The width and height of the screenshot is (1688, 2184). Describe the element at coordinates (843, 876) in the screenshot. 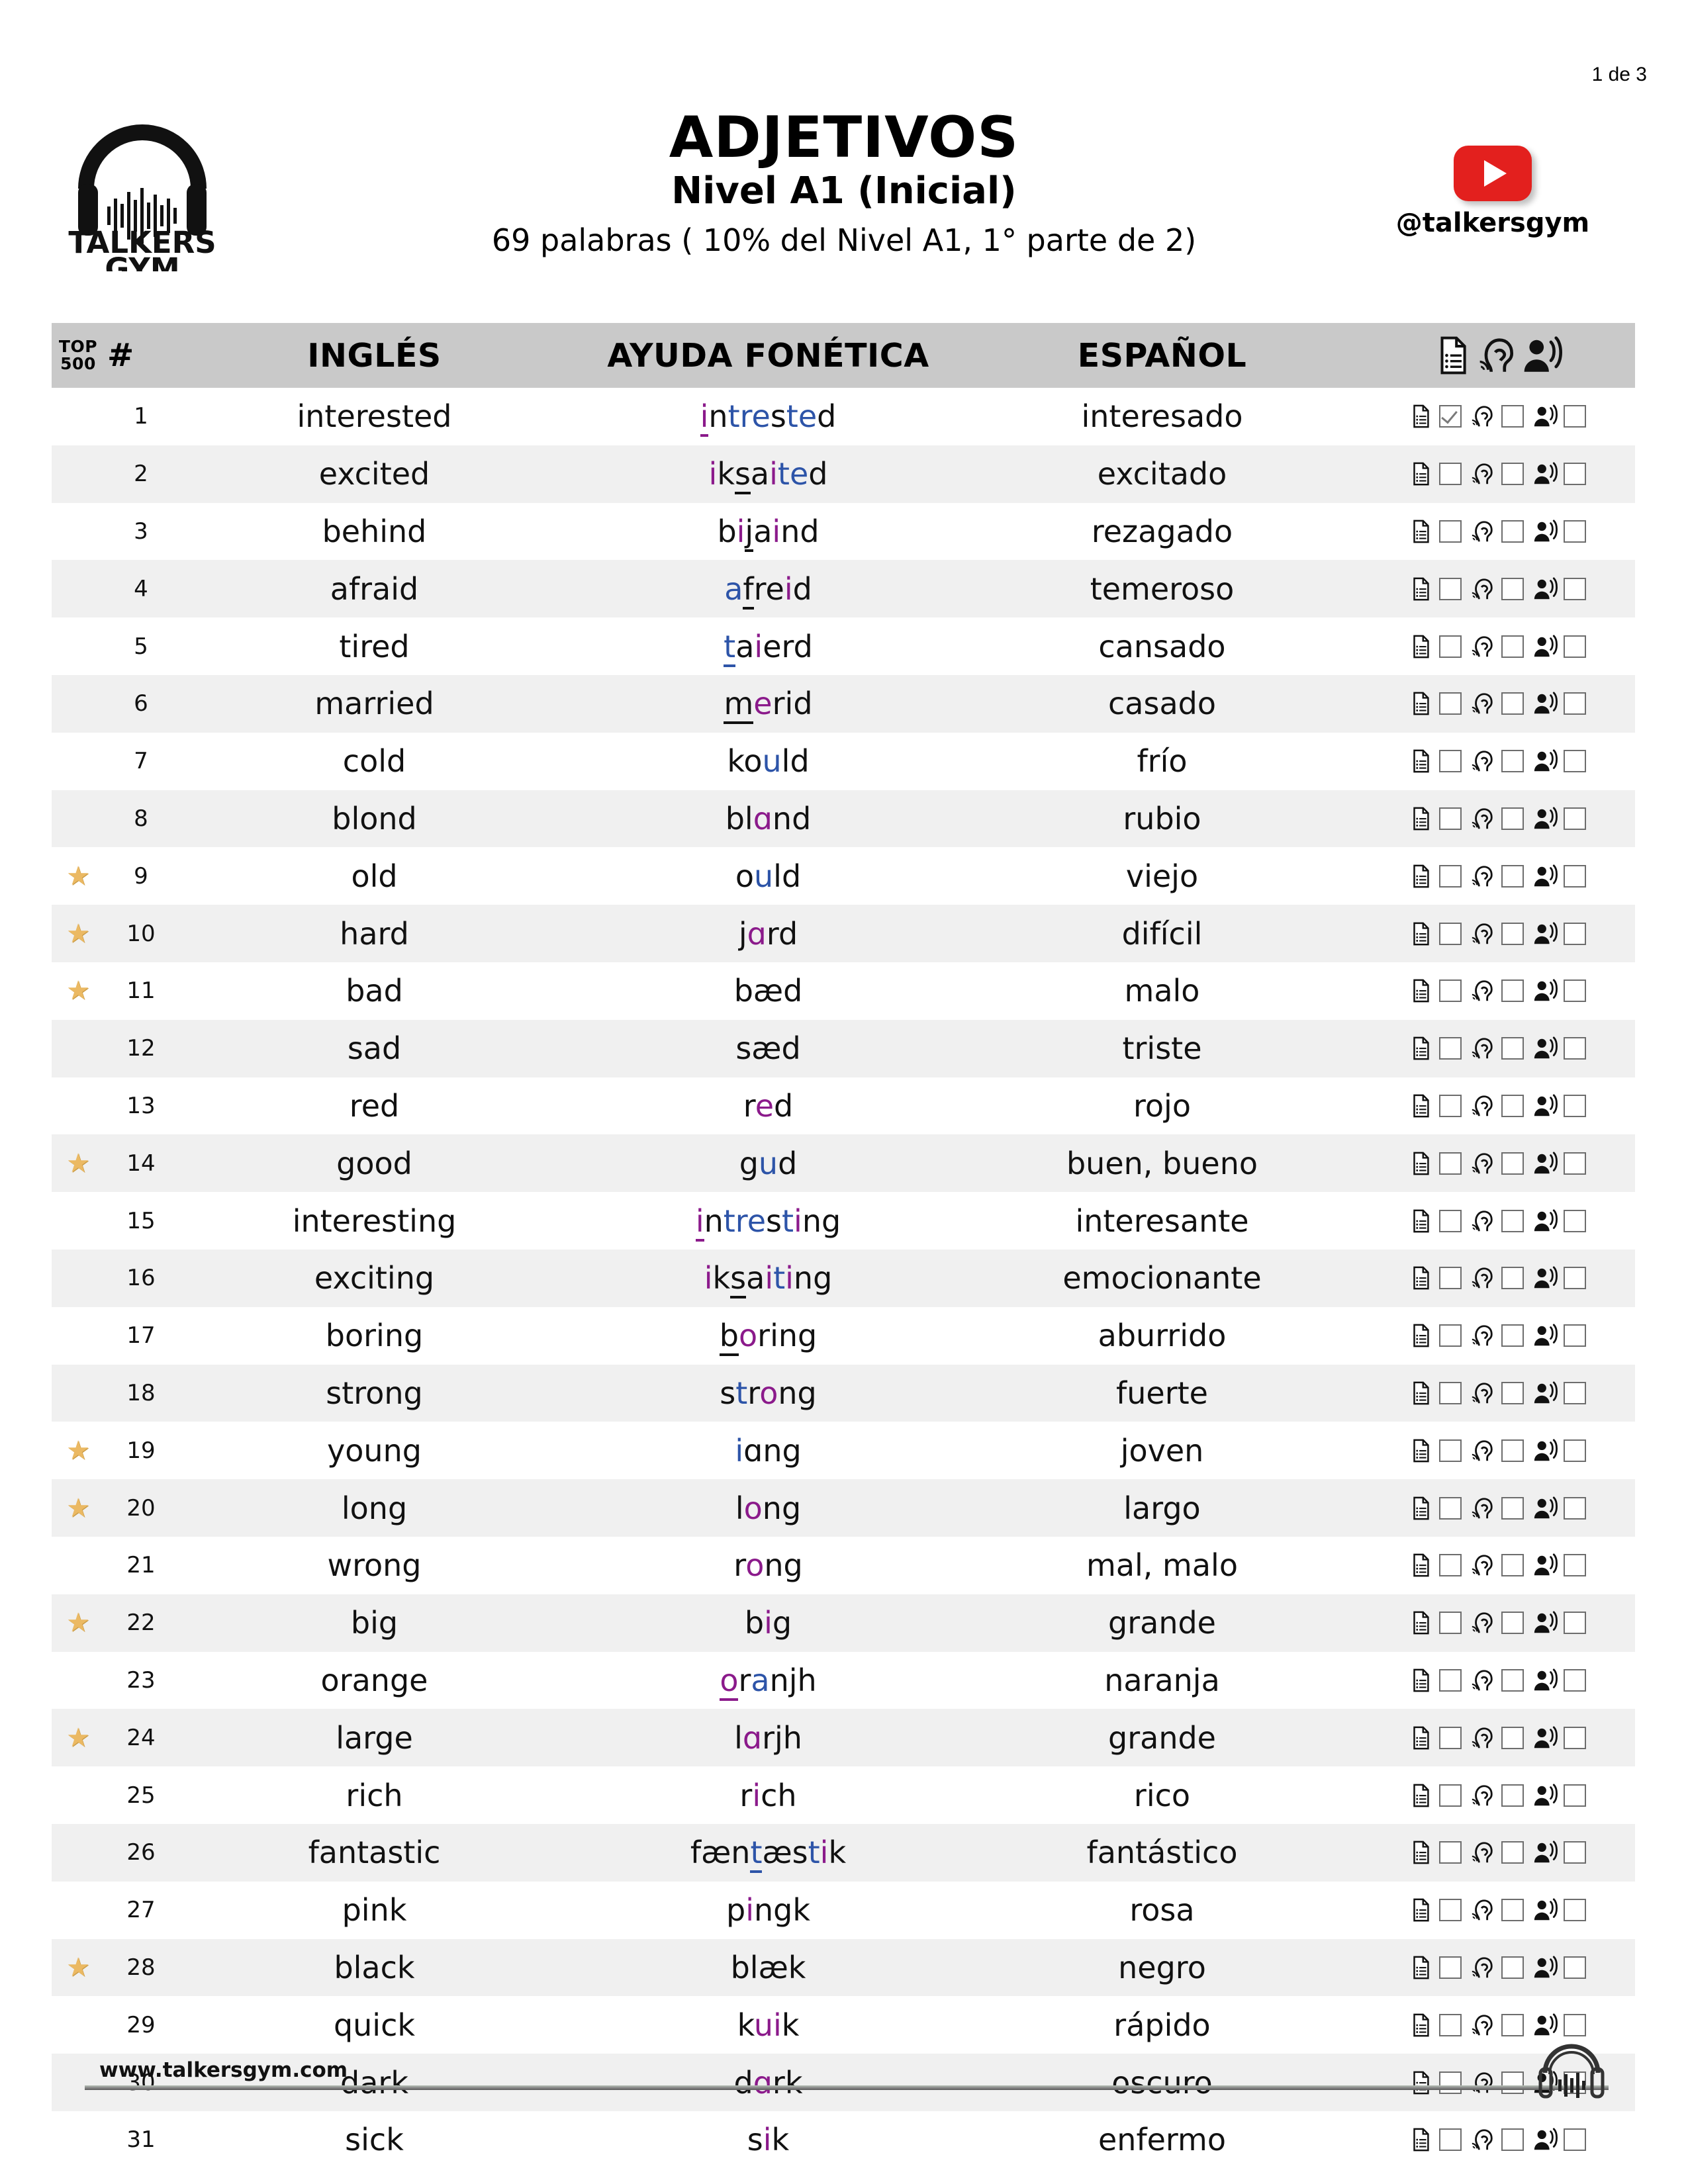

I see `table-row: ★ 9 old ould viejo` at that location.